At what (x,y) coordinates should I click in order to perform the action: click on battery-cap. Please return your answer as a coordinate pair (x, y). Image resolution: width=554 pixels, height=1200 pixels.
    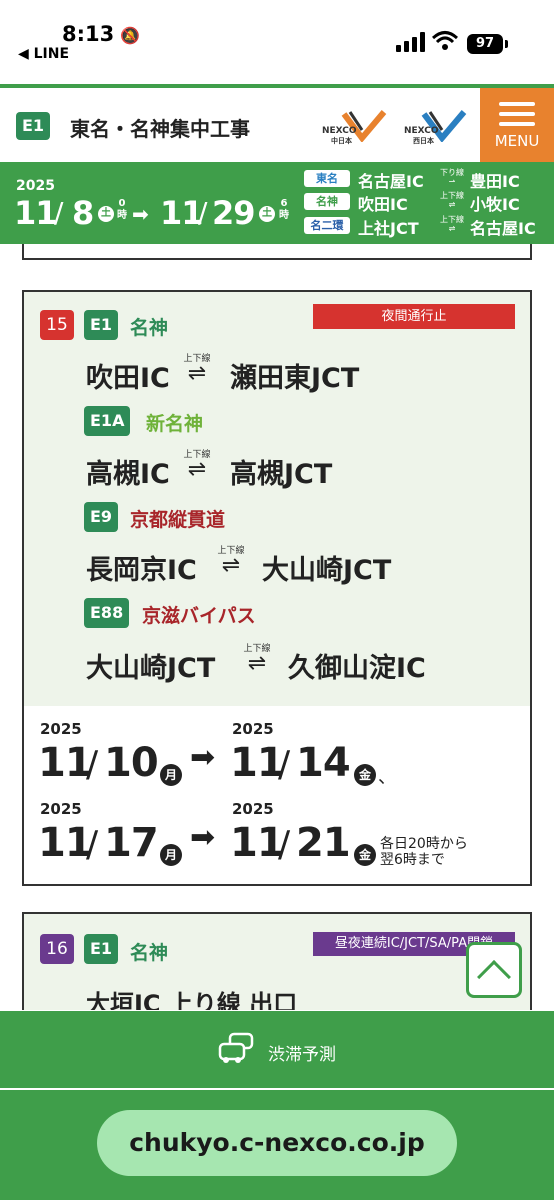
    Looking at the image, I should click on (506, 44).